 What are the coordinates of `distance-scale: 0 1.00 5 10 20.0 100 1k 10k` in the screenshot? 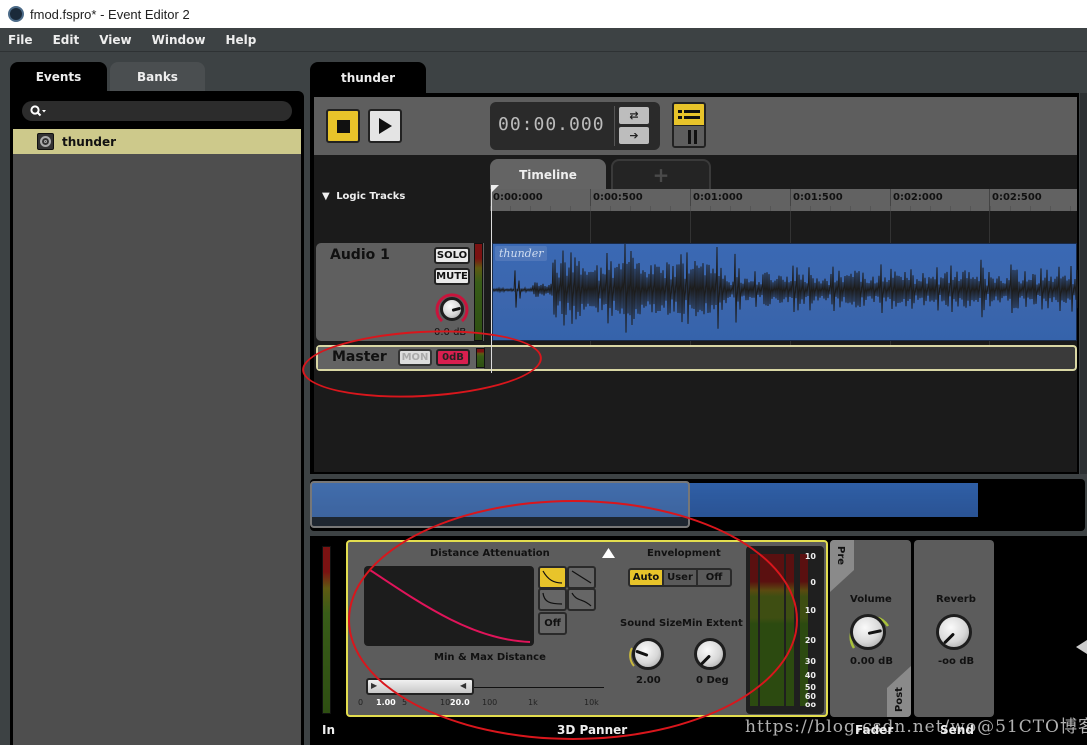 It's located at (482, 704).